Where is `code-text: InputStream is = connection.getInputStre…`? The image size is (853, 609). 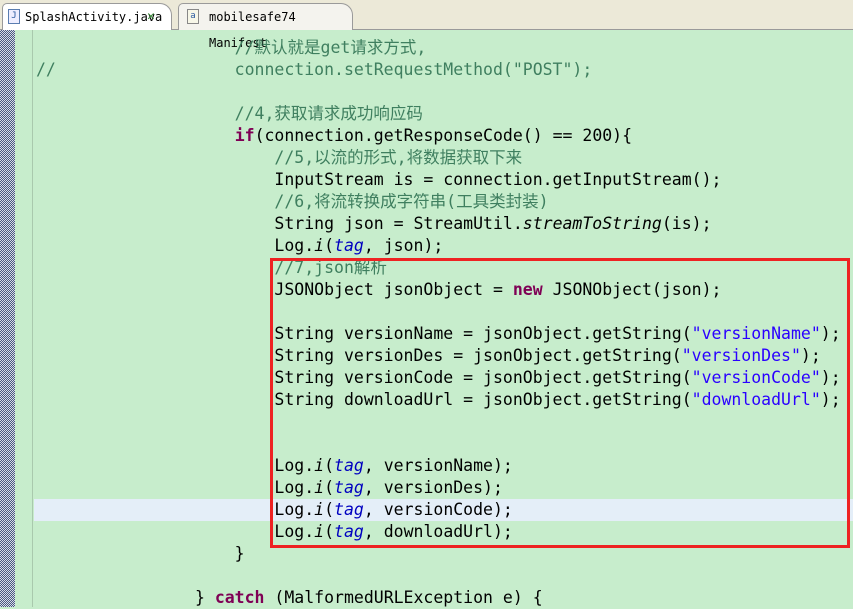
code-text: InputStream is = connection.getInputStre… is located at coordinates (379, 179).